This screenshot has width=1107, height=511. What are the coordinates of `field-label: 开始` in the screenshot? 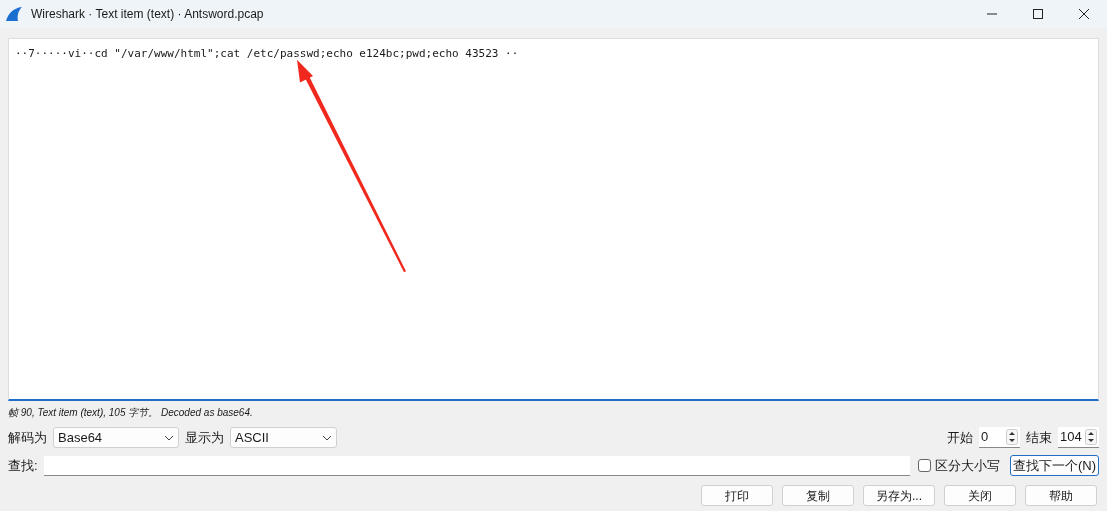 It's located at (960, 437).